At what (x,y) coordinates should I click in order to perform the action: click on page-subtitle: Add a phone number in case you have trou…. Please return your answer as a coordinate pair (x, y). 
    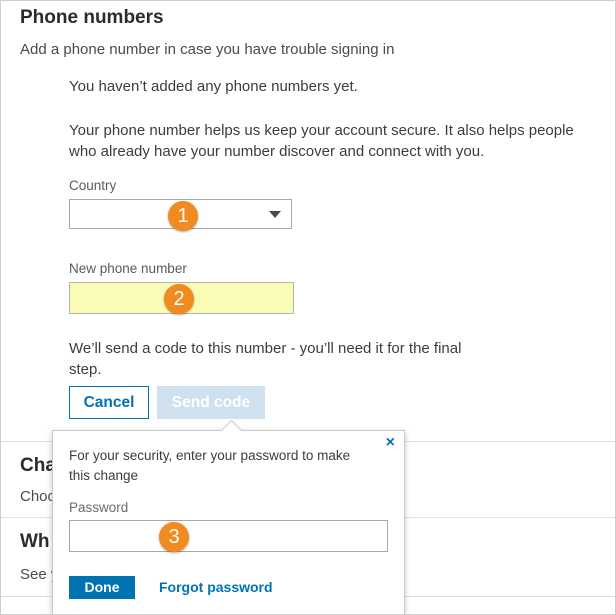
    Looking at the image, I should click on (207, 49).